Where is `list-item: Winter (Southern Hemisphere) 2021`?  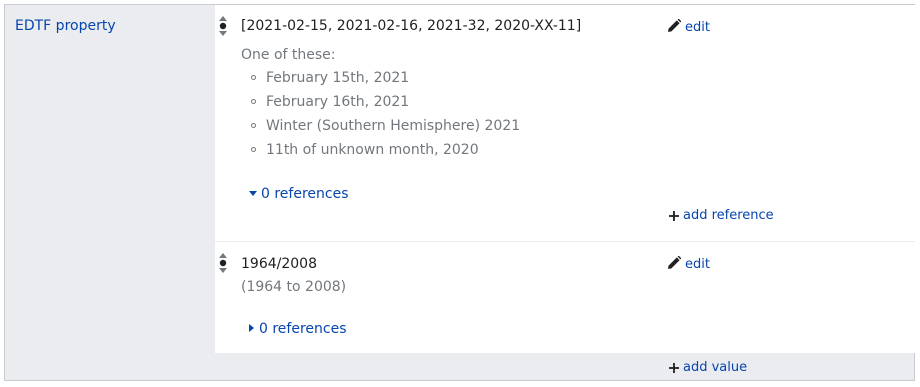
list-item: Winter (Southern Hemisphere) 2021 is located at coordinates (385, 126).